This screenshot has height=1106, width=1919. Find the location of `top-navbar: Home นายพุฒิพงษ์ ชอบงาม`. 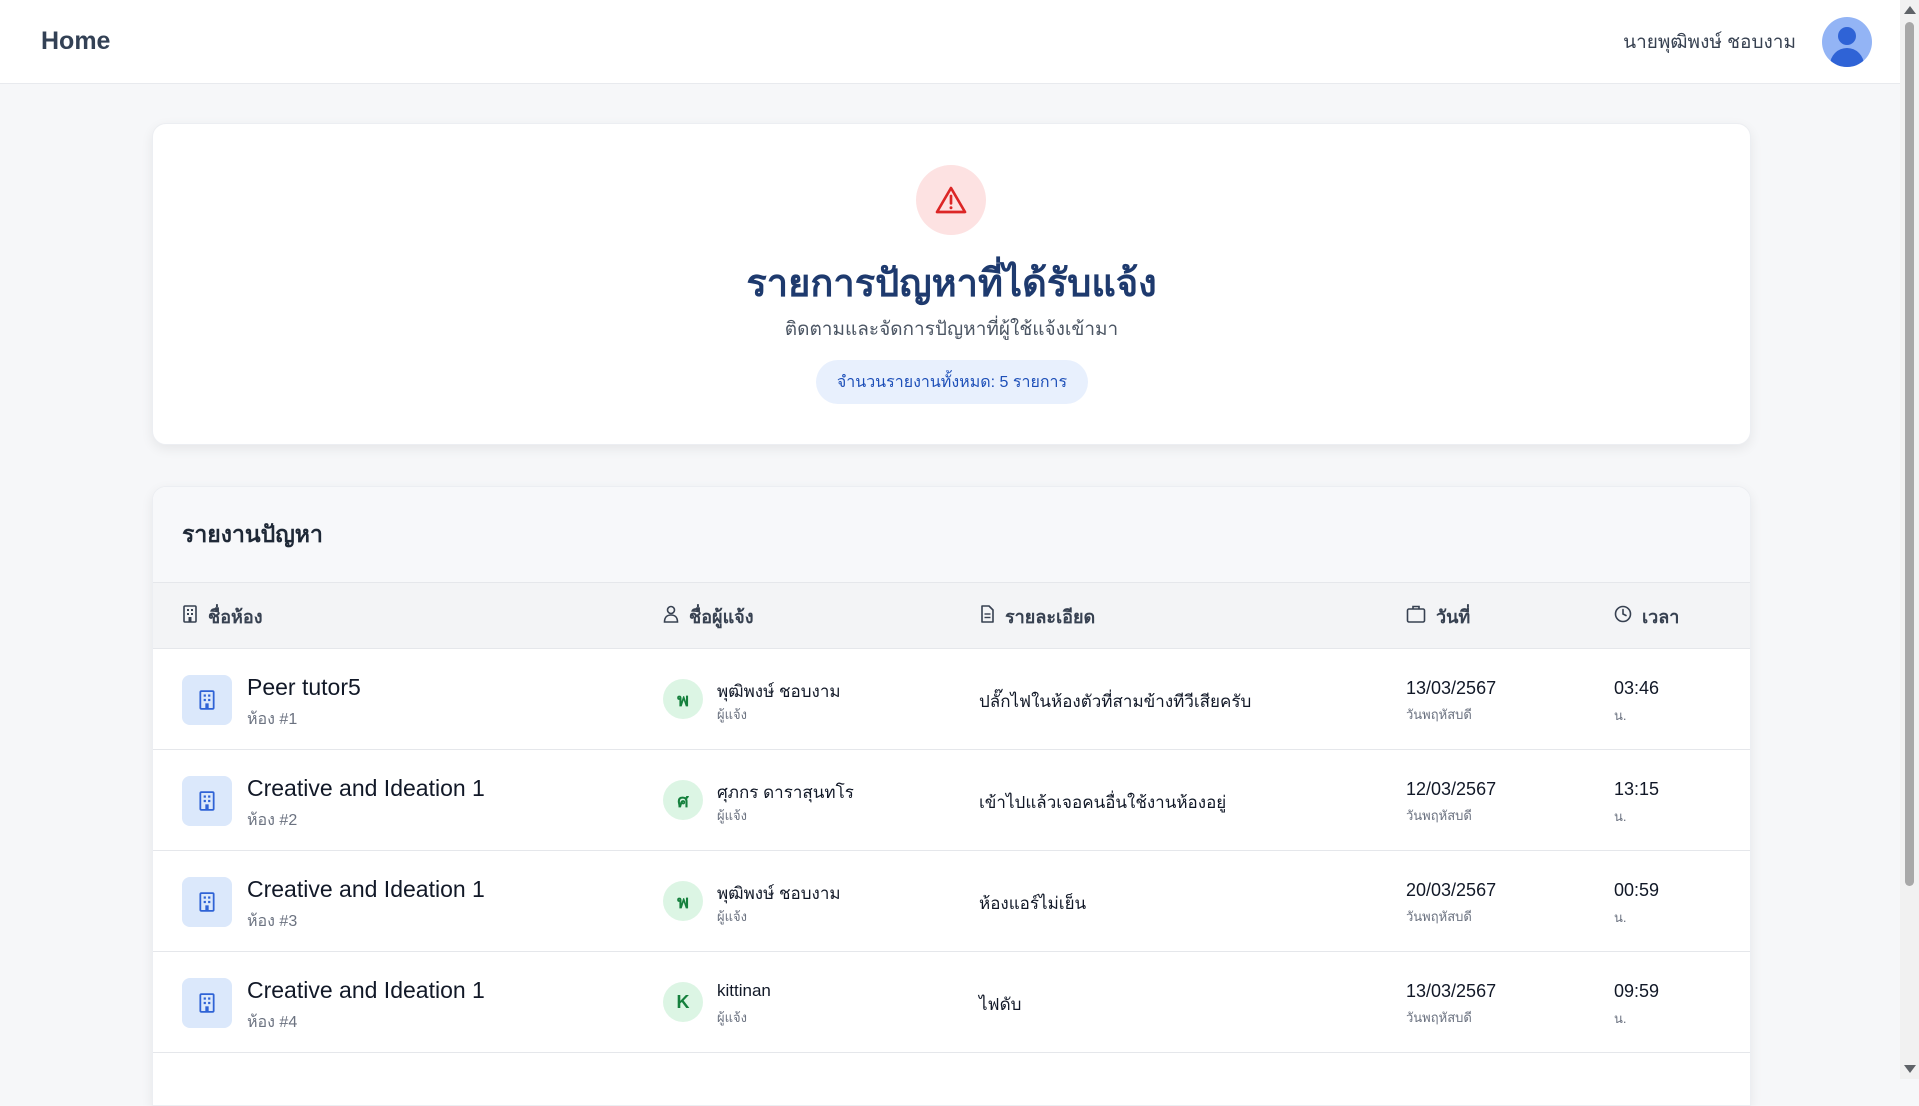

top-navbar: Home นายพุฒิพงษ์ ชอบงาม is located at coordinates (950, 42).